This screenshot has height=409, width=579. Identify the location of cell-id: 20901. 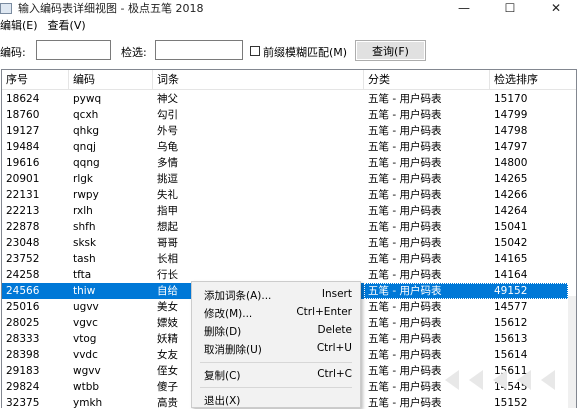
(23, 179).